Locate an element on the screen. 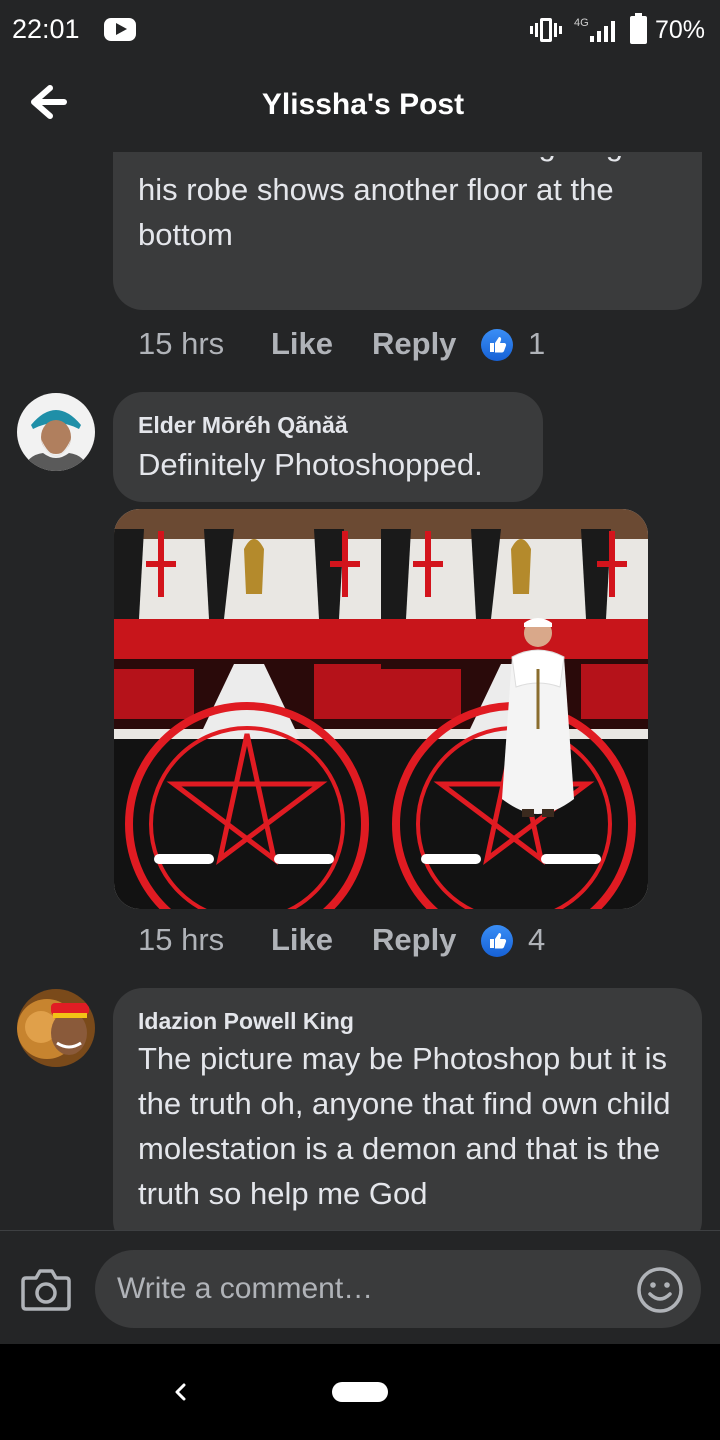 Image resolution: width=720 pixels, height=1440 pixels. chevron-left-icon is located at coordinates (180, 1392).